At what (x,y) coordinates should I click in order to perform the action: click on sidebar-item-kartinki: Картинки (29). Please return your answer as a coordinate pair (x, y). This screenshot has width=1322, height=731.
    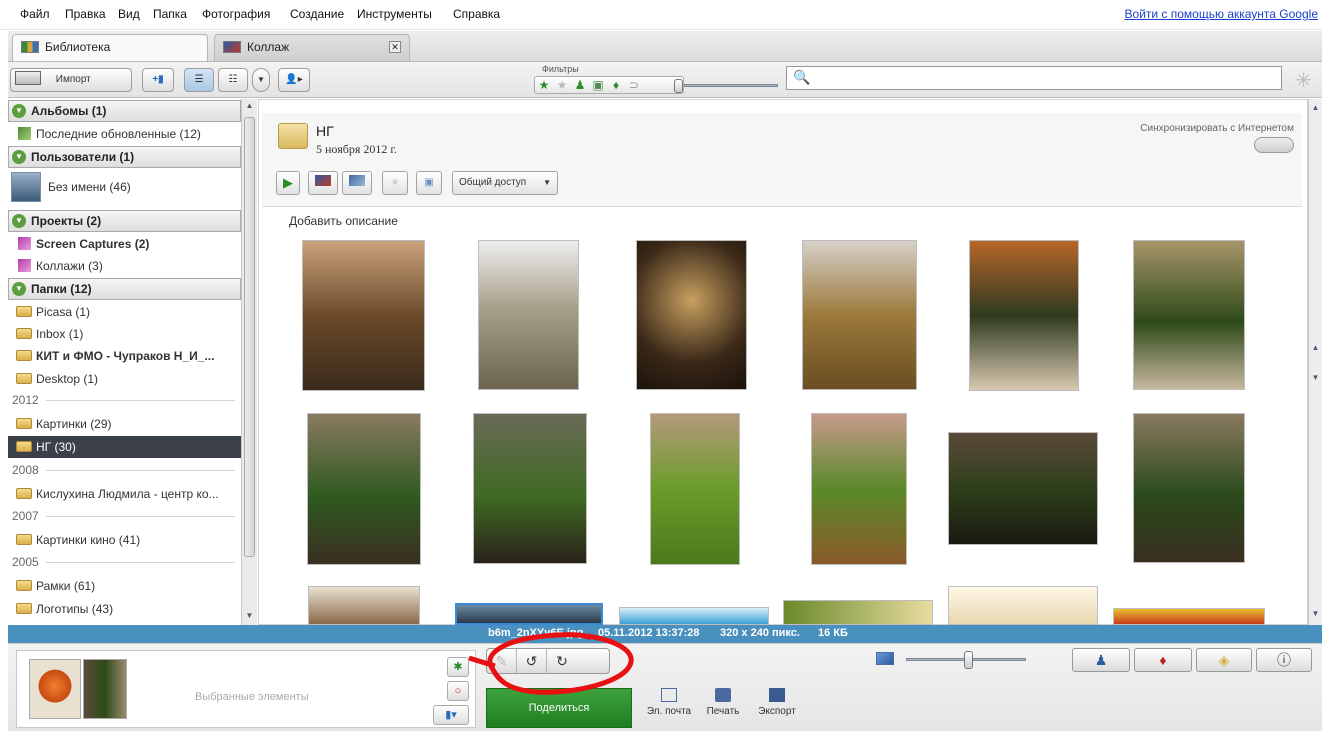
    Looking at the image, I should click on (124, 424).